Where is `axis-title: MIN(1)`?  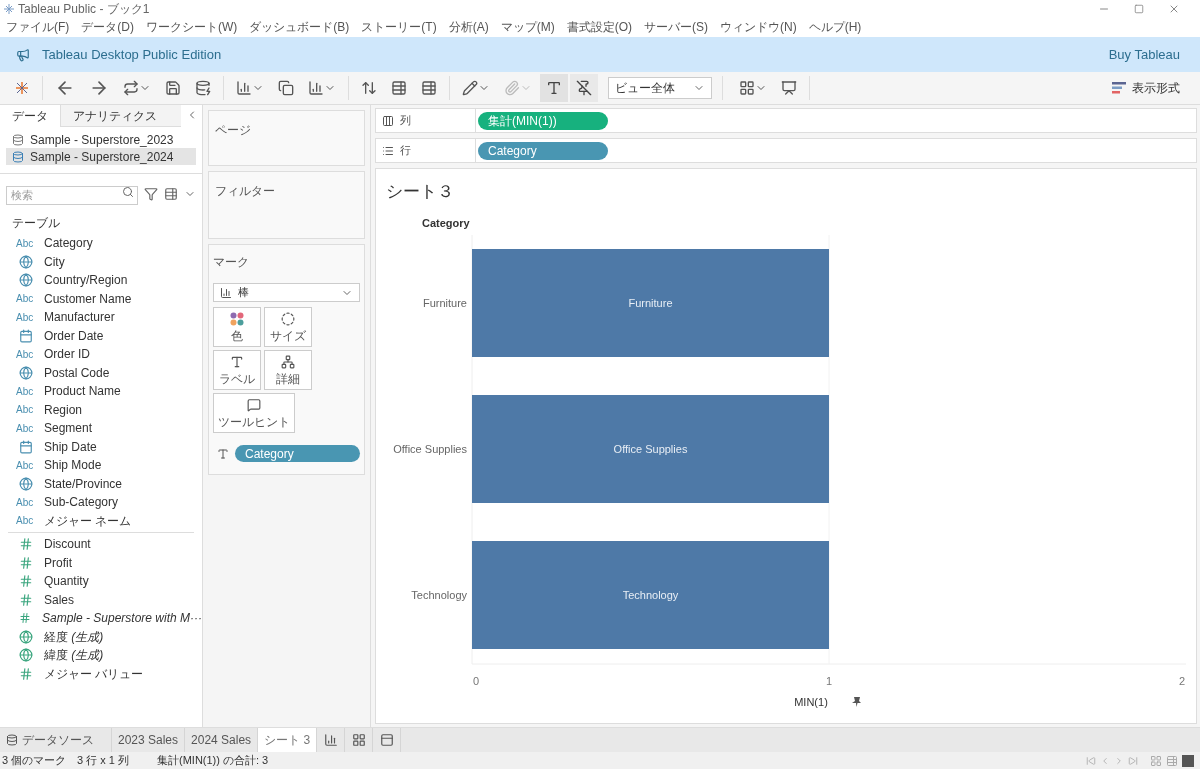
axis-title: MIN(1) is located at coordinates (811, 701).